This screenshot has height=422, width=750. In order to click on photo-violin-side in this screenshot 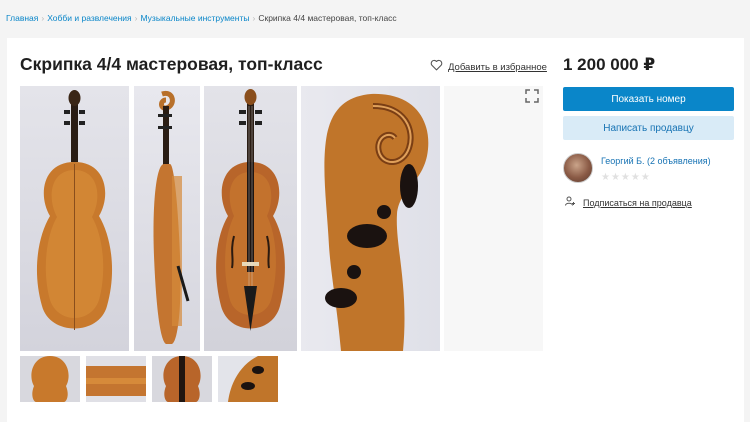, I will do `click(167, 218)`.